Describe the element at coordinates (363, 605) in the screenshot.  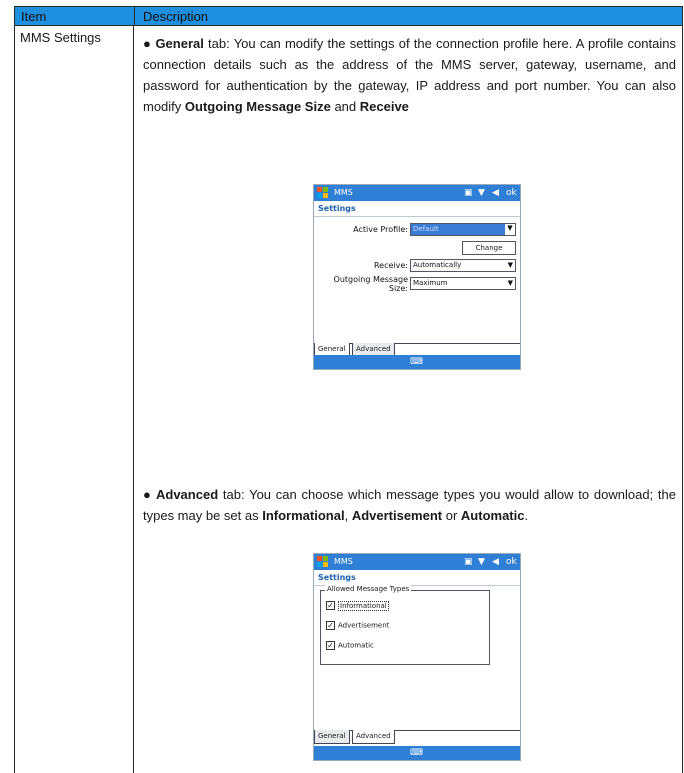
I see `option-label: Informational` at that location.